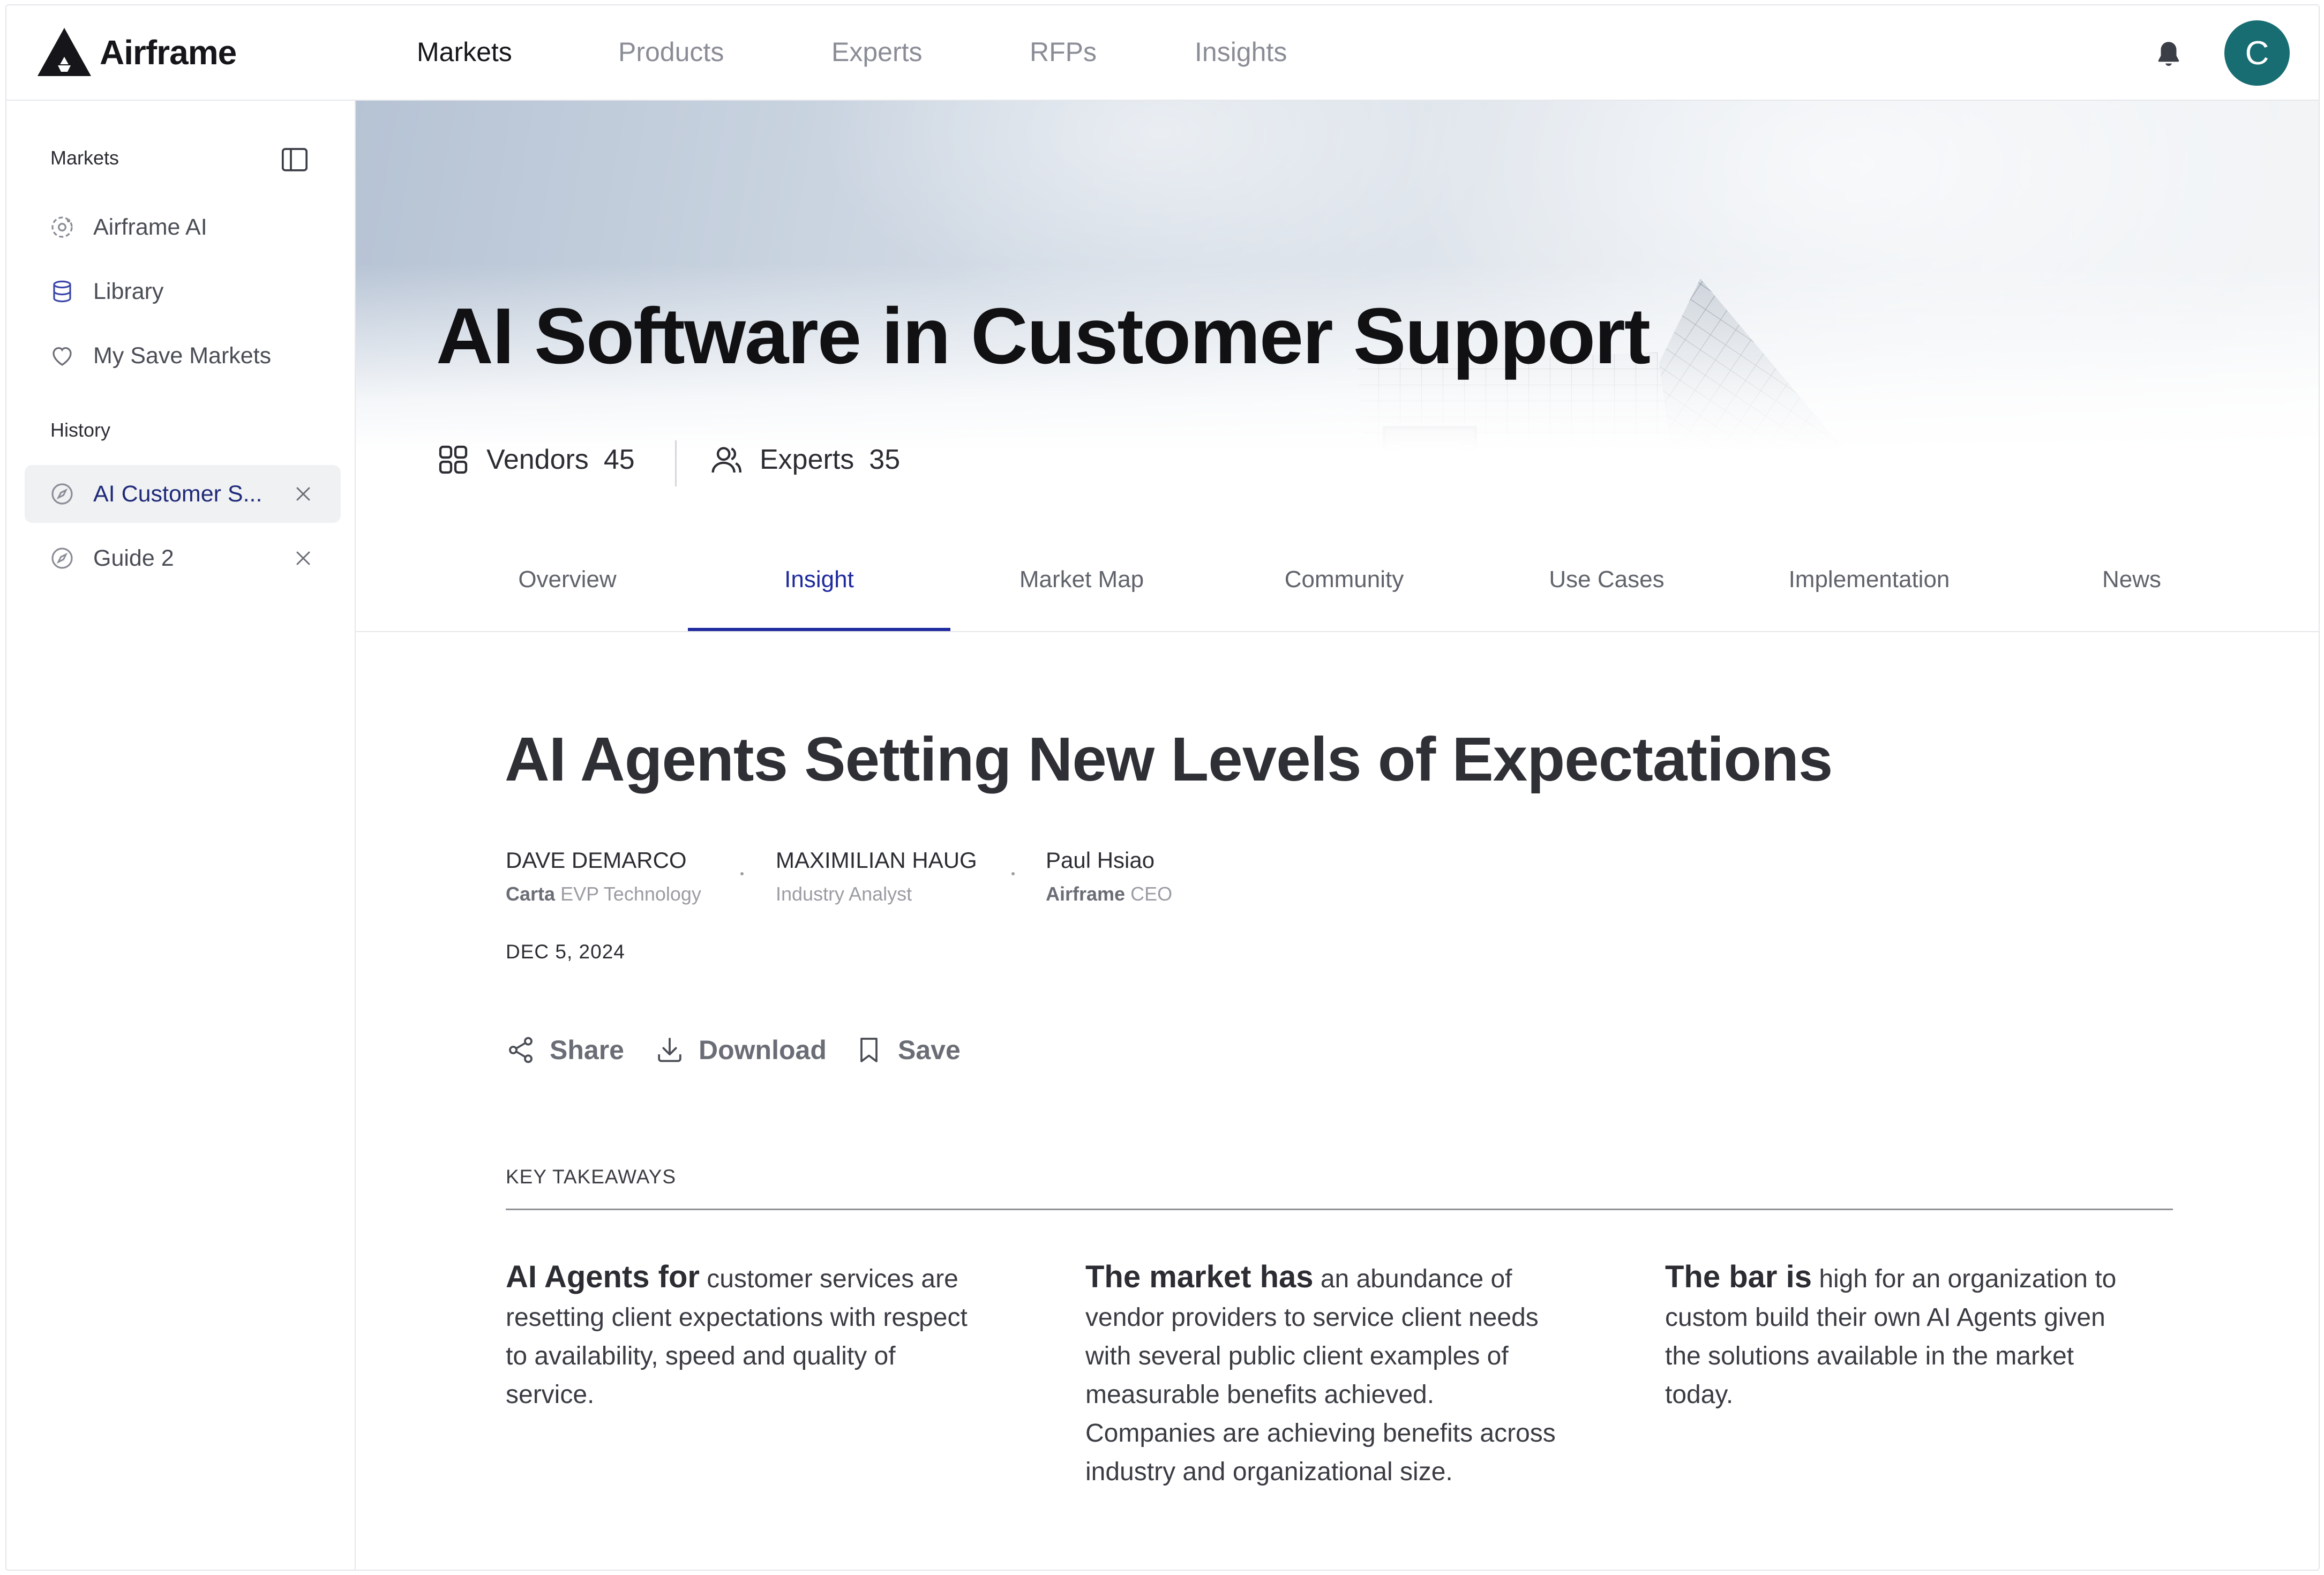  I want to click on author-name: DAVE DEMARCO, so click(596, 860).